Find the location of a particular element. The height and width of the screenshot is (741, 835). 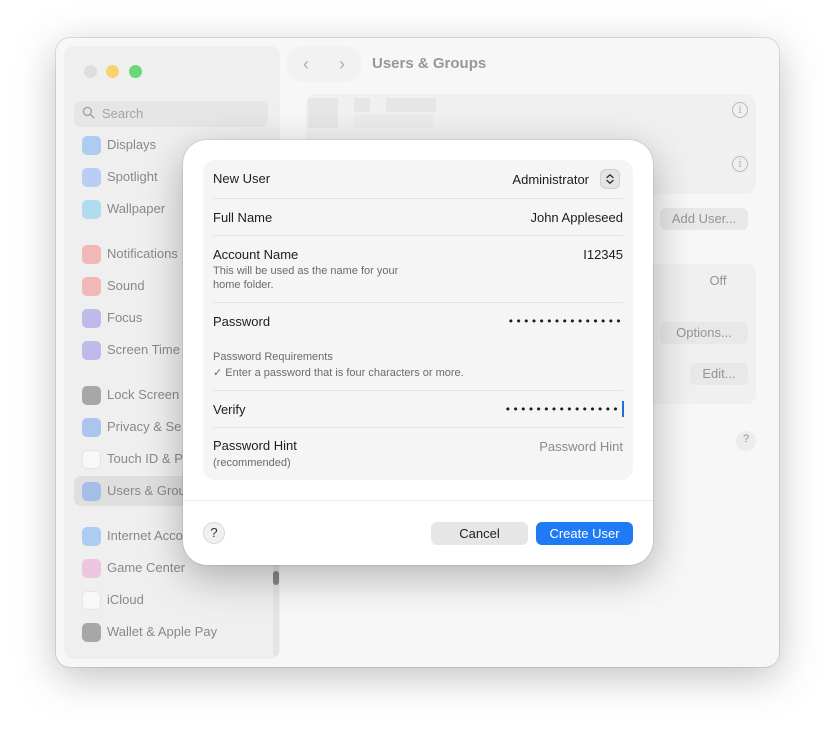

up-down-chevron-icon is located at coordinates (610, 179).